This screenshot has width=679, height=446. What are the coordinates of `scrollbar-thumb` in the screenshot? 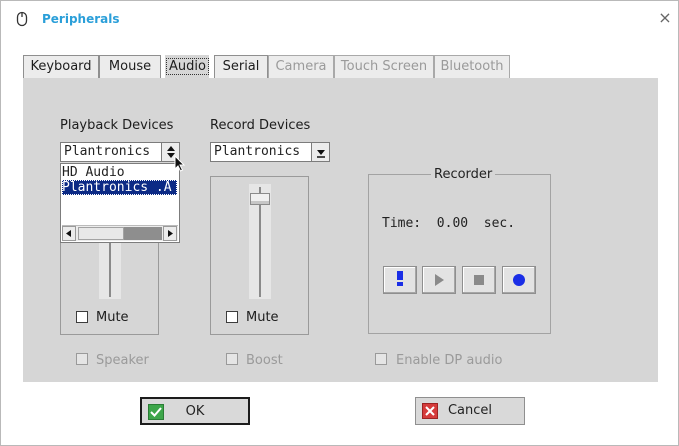 It's located at (101, 233).